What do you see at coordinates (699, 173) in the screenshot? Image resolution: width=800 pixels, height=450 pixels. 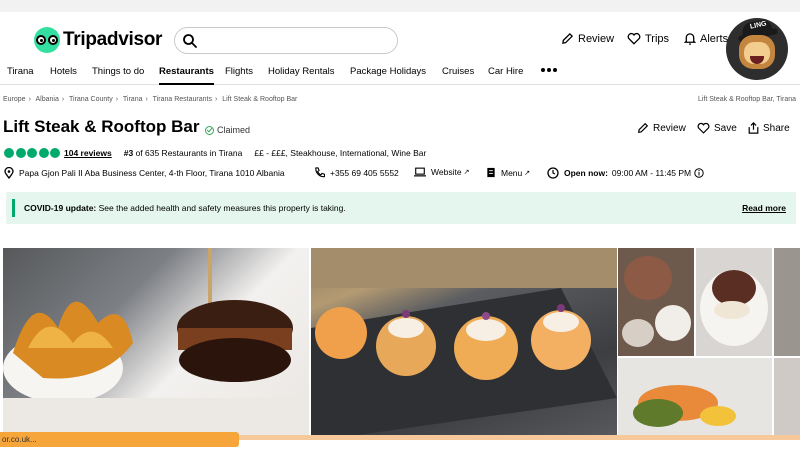 I see `info-icon` at bounding box center [699, 173].